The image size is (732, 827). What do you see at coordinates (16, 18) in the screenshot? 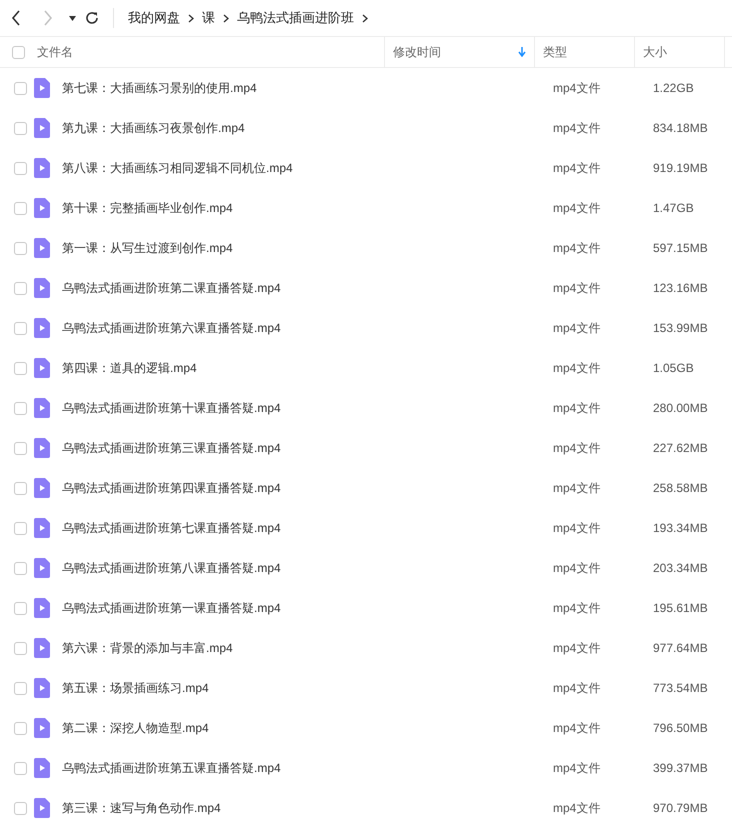
I see `back-icon` at bounding box center [16, 18].